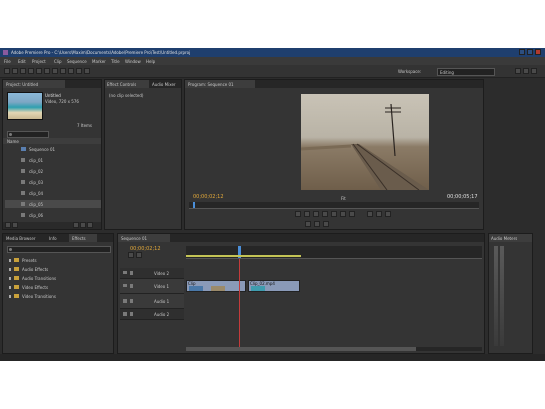 The height and width of the screenshot is (409, 545). Describe the element at coordinates (220, 84) in the screenshot. I see `tab-program: Program: Sequence 01` at that location.